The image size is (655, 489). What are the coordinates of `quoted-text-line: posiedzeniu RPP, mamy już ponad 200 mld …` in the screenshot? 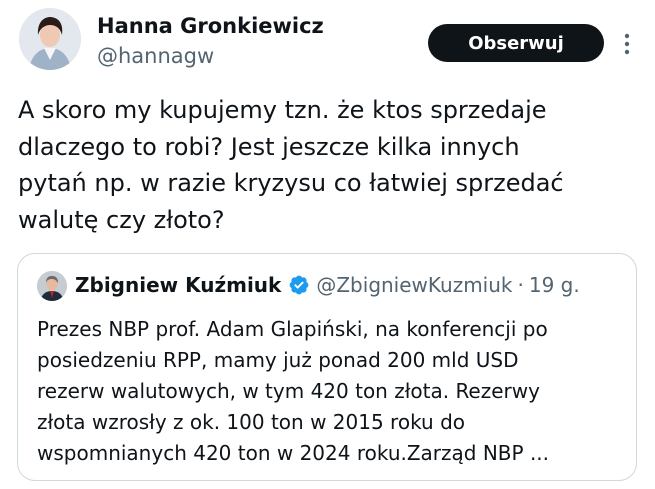 It's located at (278, 360).